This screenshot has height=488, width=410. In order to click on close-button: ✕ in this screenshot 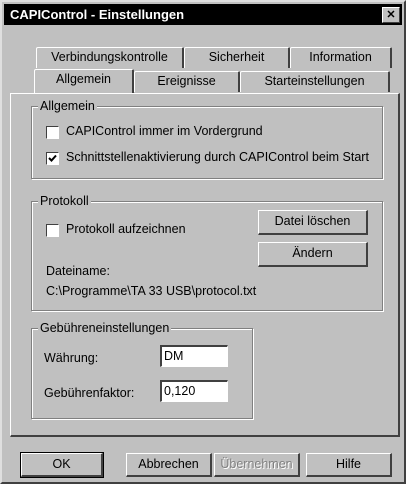, I will do `click(391, 15)`.